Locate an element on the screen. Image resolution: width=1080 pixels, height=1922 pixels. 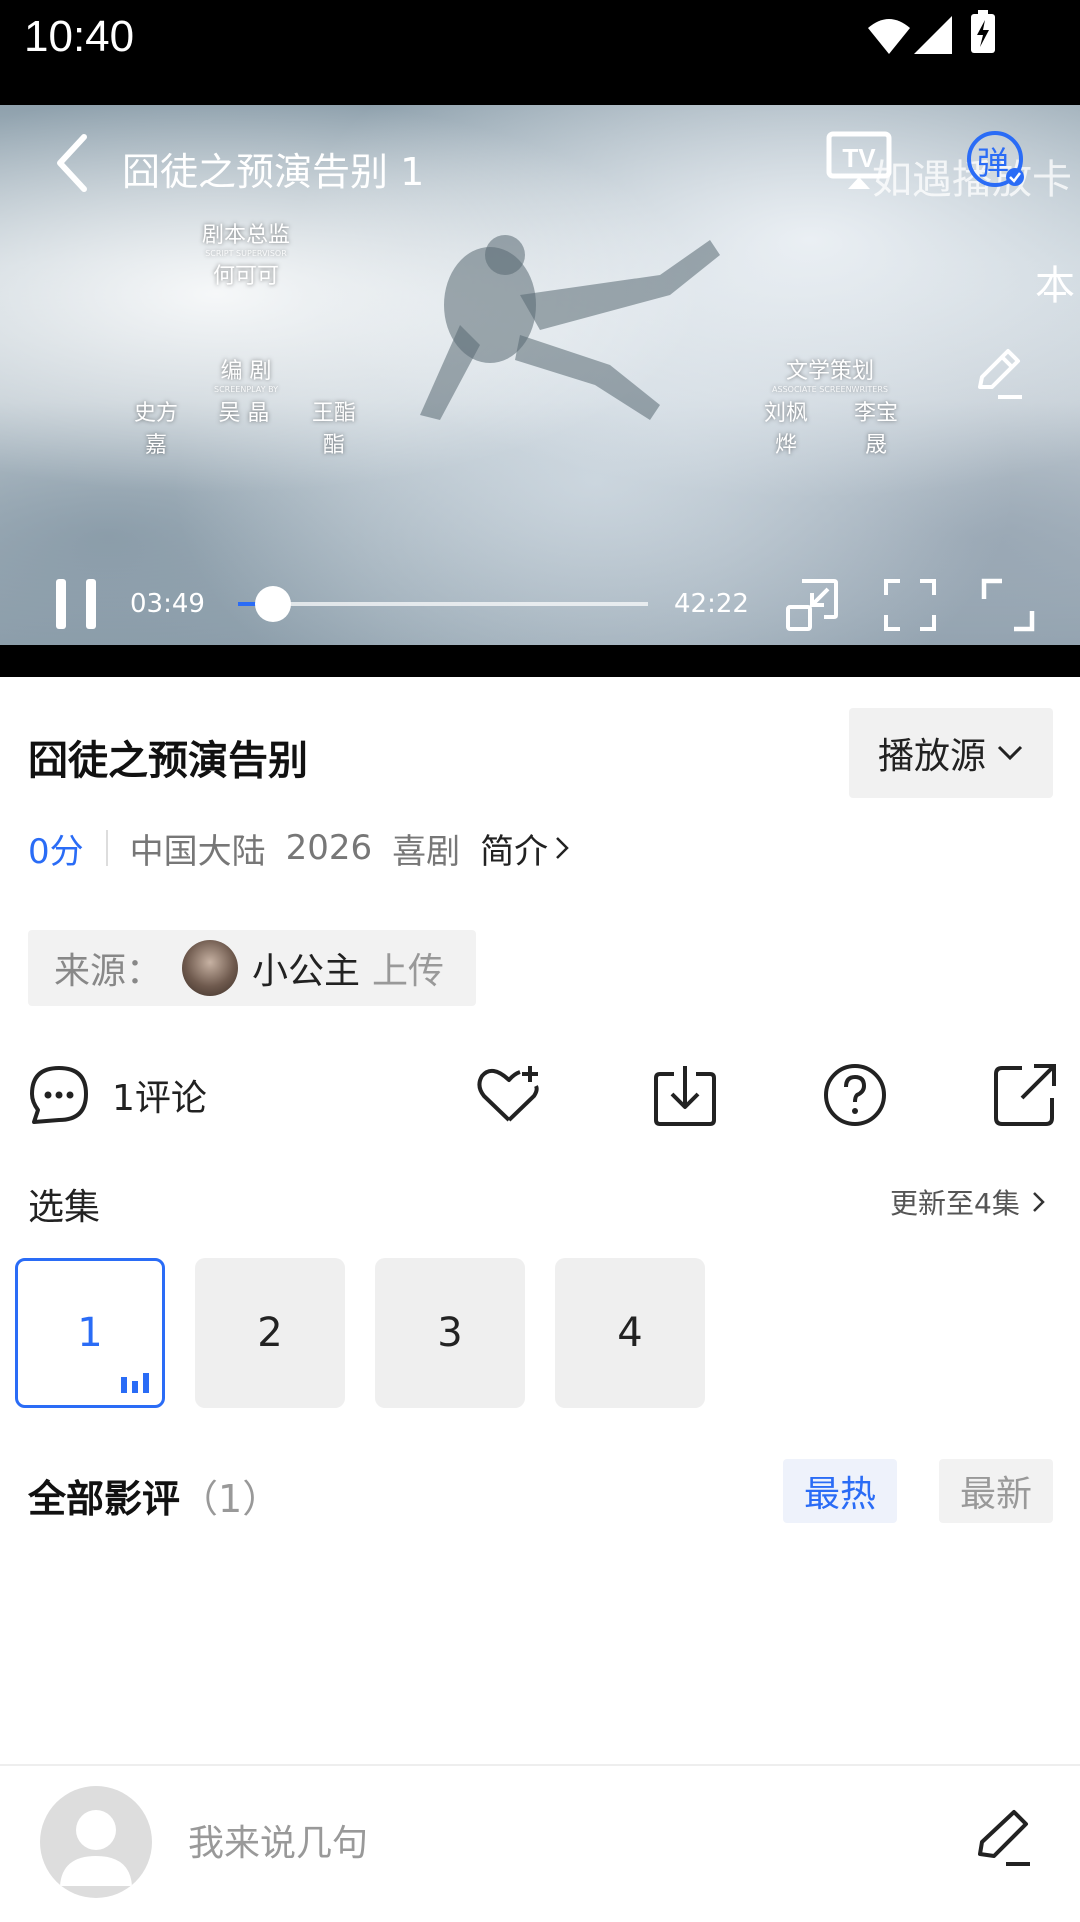
source-select-button: 播放源 is located at coordinates (951, 753).